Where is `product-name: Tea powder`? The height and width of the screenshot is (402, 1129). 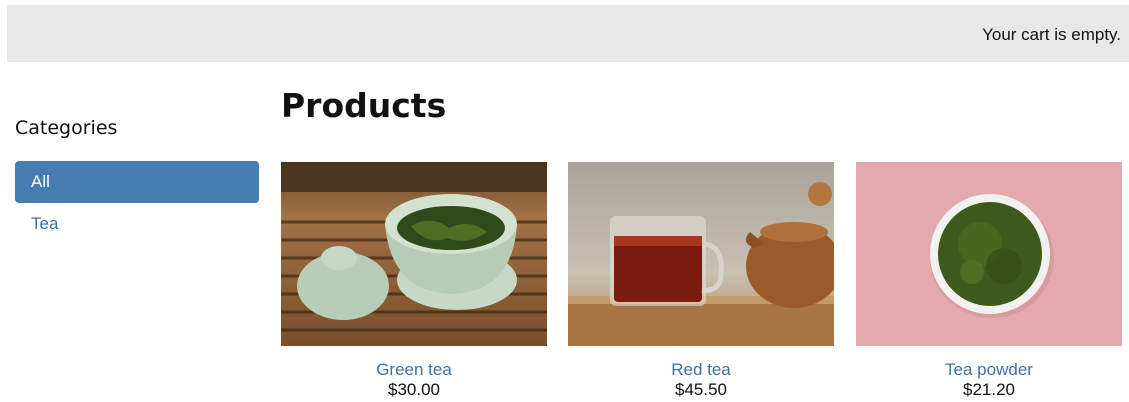
product-name: Tea powder is located at coordinates (989, 370).